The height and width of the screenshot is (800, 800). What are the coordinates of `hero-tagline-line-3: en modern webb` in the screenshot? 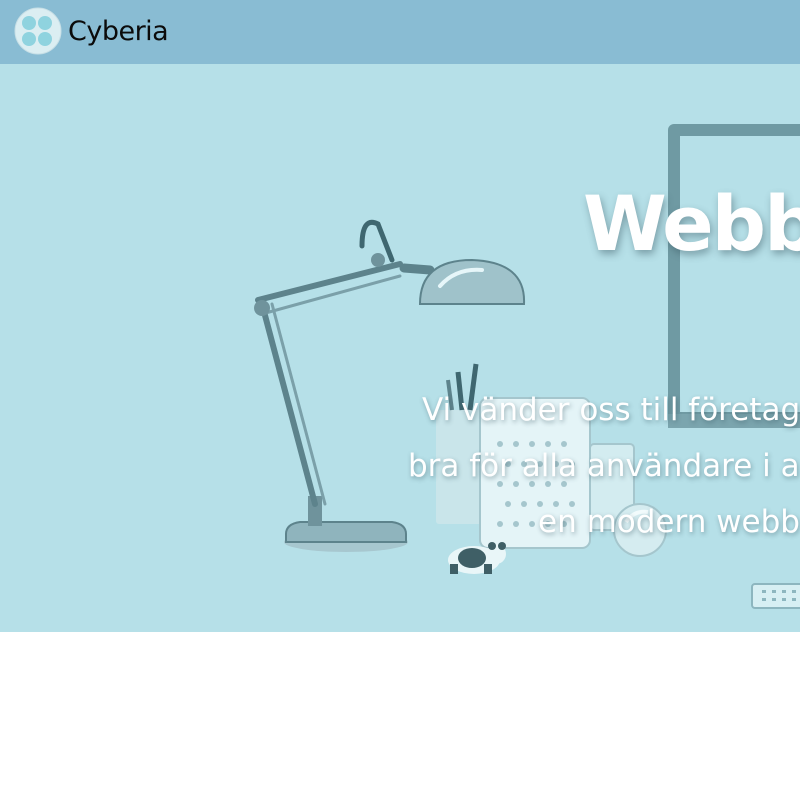 It's located at (669, 522).